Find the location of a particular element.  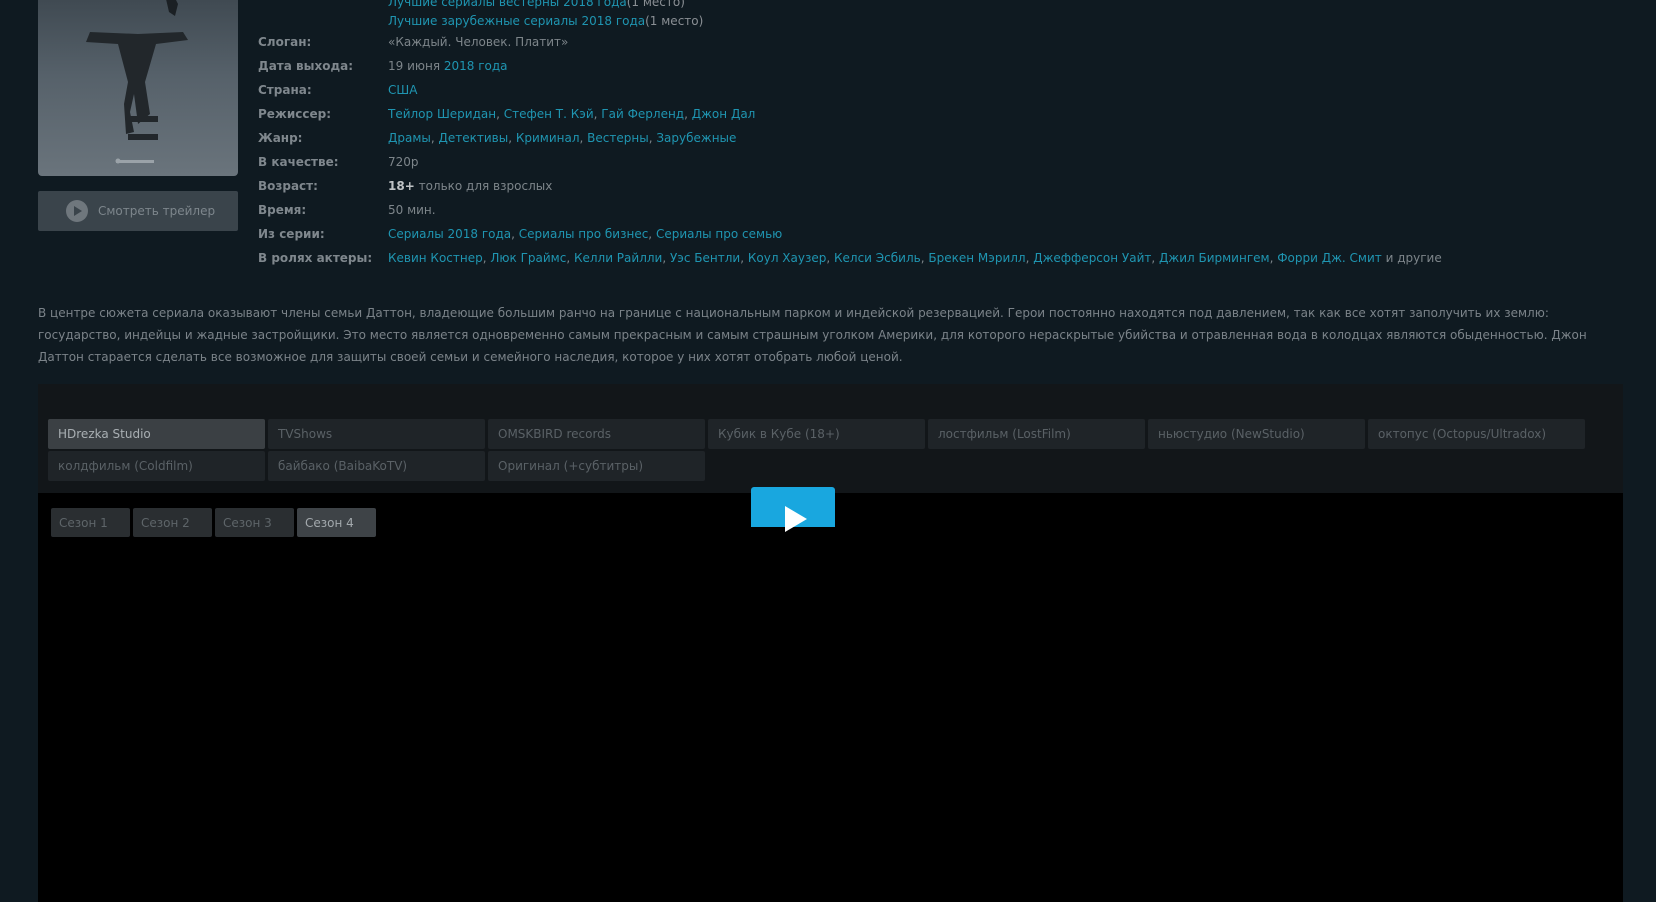

slogan-value: «Каждый. Человек. Платит» is located at coordinates (478, 42).